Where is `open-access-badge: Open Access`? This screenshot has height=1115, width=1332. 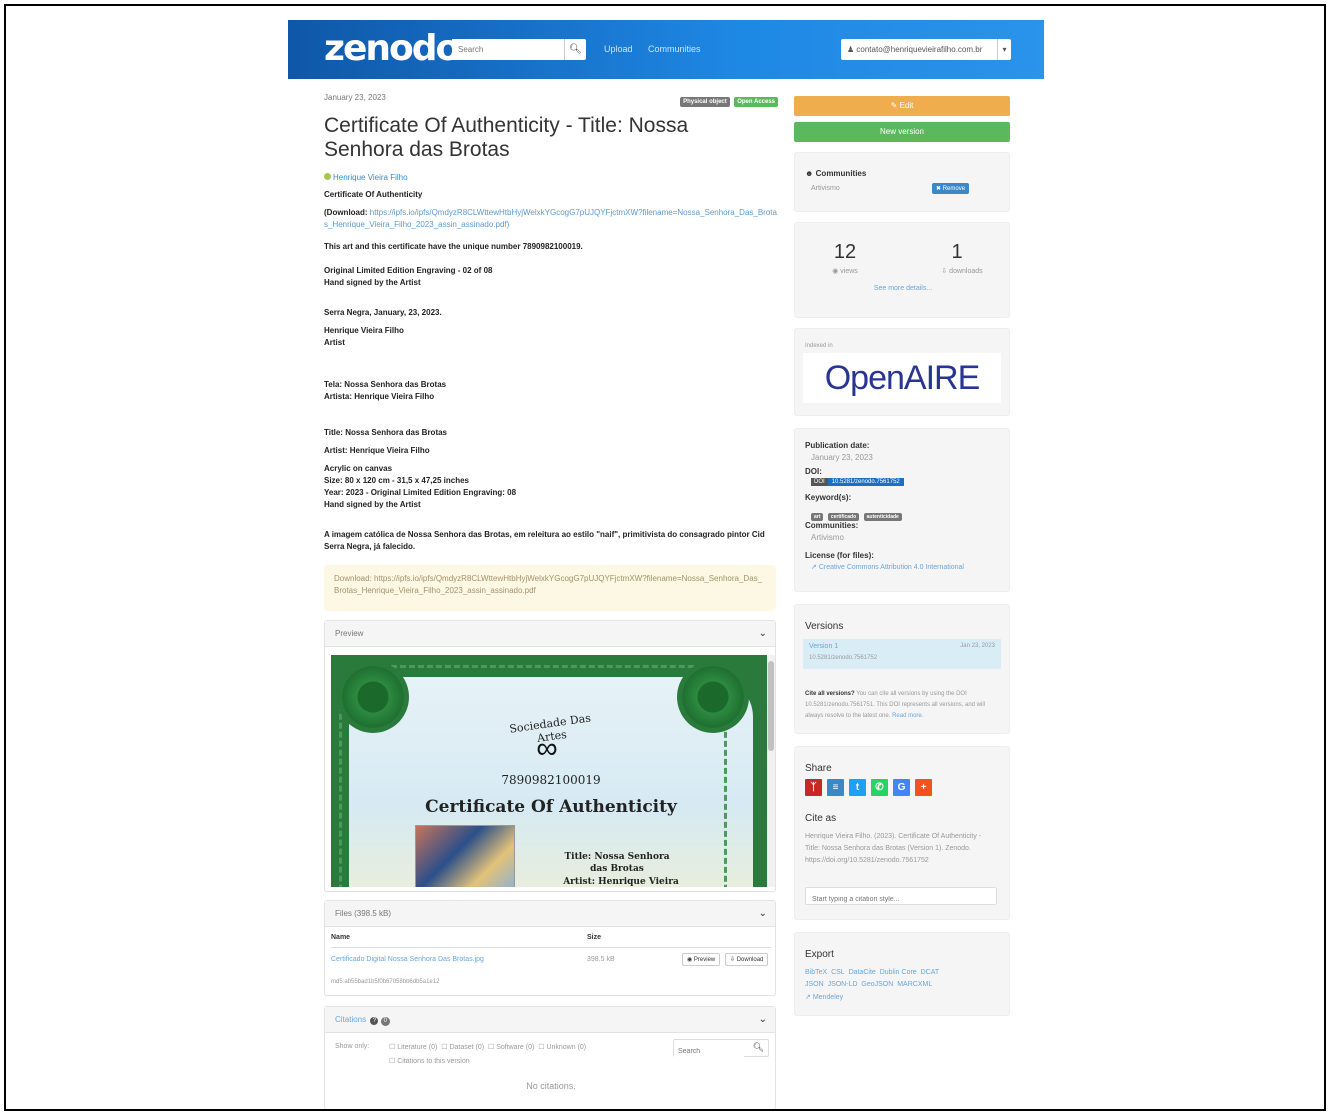 open-access-badge: Open Access is located at coordinates (756, 102).